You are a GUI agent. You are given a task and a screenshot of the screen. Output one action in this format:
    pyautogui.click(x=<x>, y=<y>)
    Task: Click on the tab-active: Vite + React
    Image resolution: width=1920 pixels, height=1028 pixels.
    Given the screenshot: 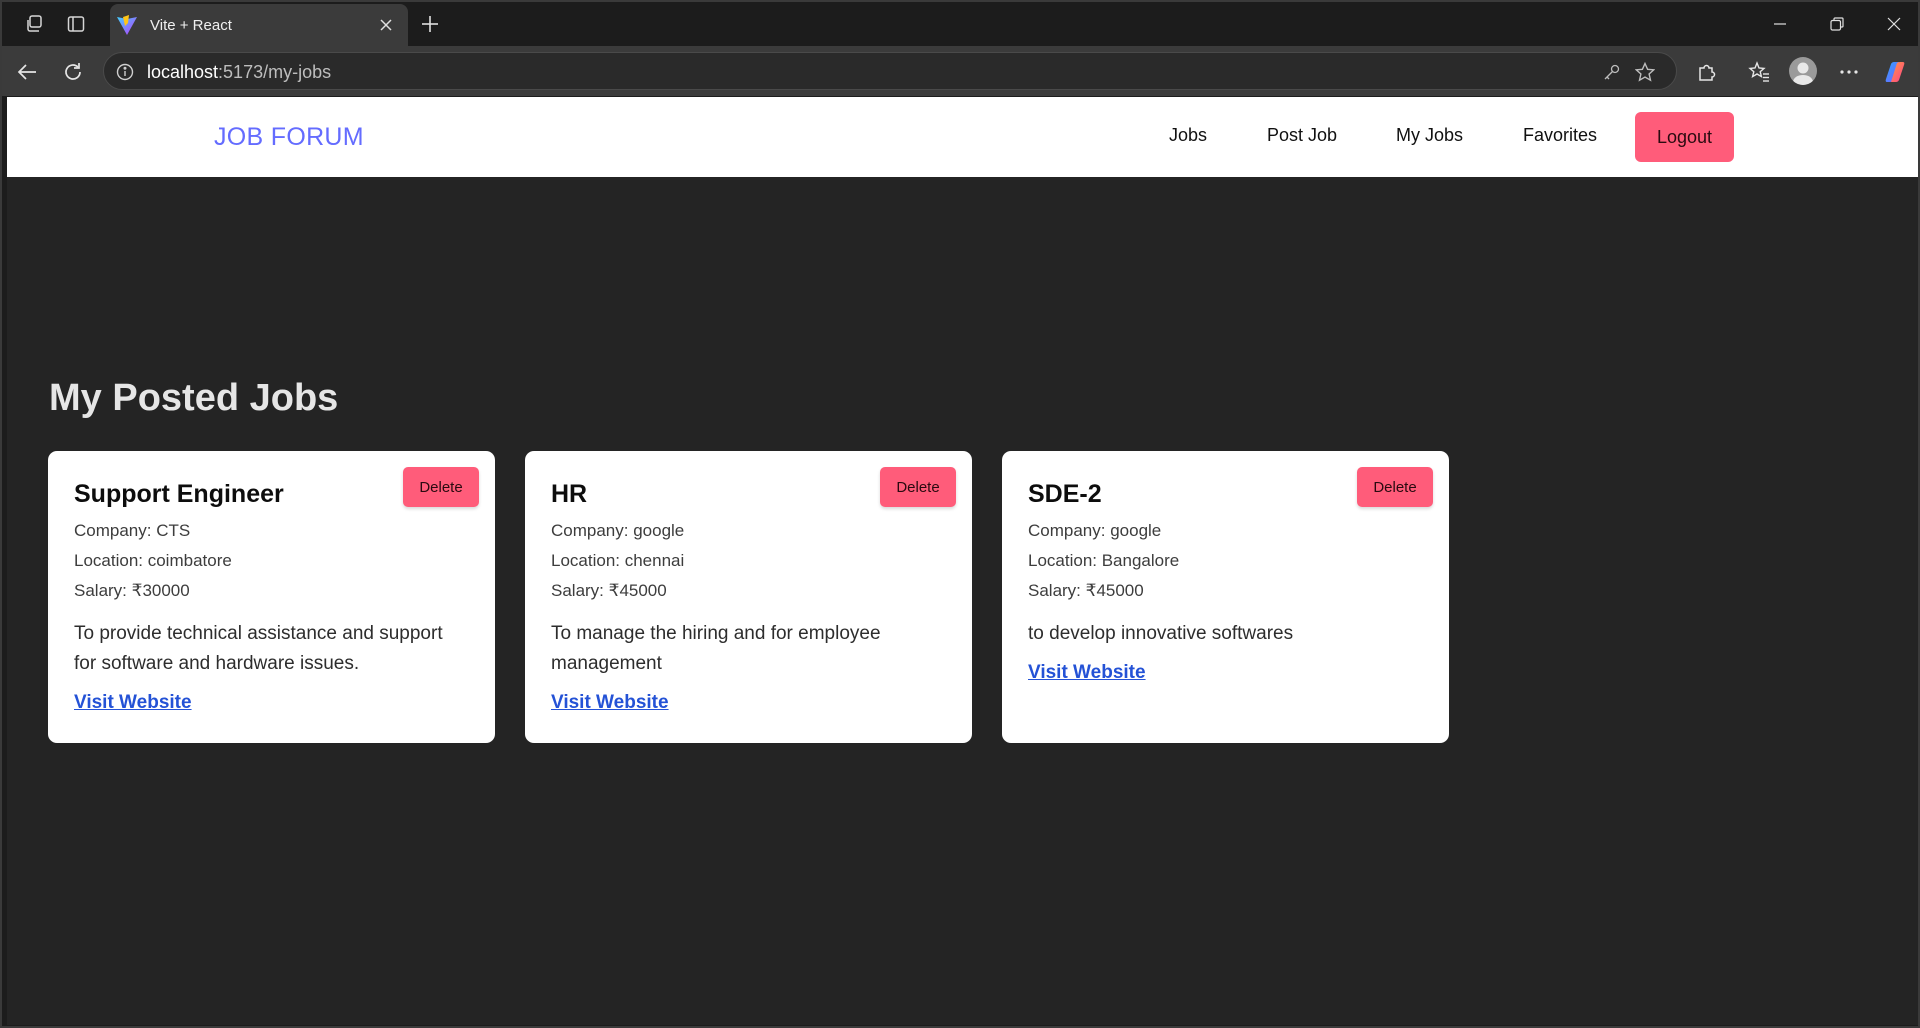 What is the action you would take?
    pyautogui.click(x=259, y=25)
    